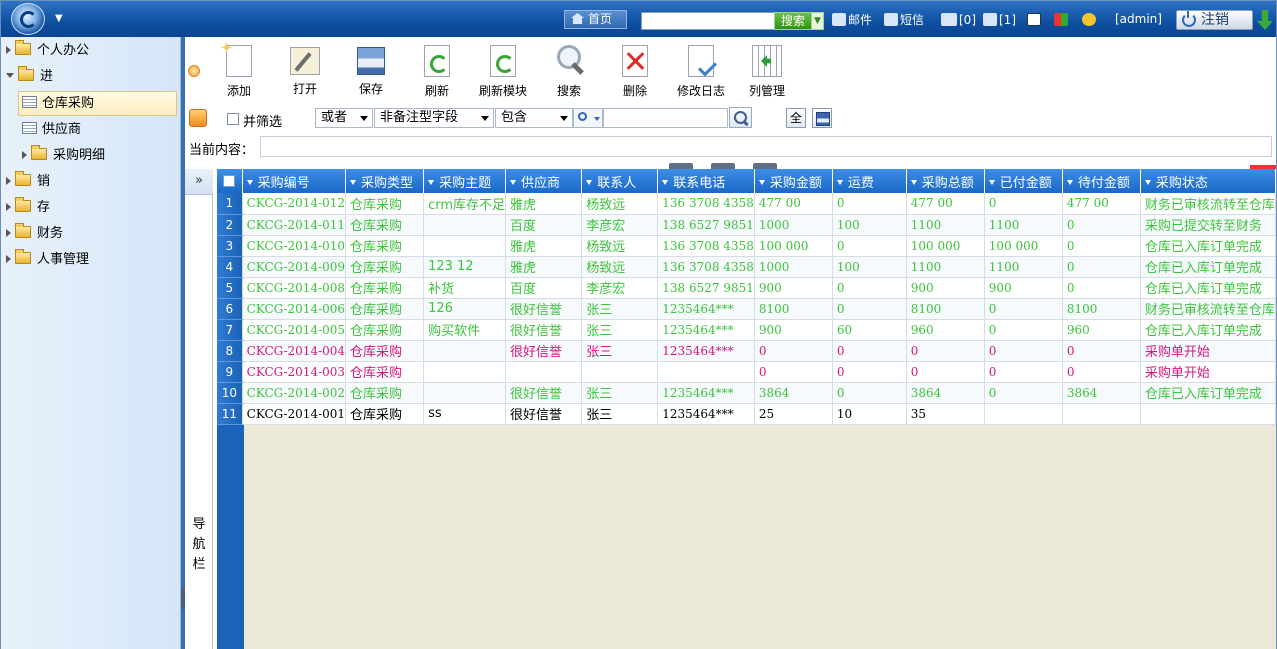 Image resolution: width=1277 pixels, height=649 pixels. Describe the element at coordinates (34, 234) in the screenshot. I see `sidebar-item-finance: 财务` at that location.